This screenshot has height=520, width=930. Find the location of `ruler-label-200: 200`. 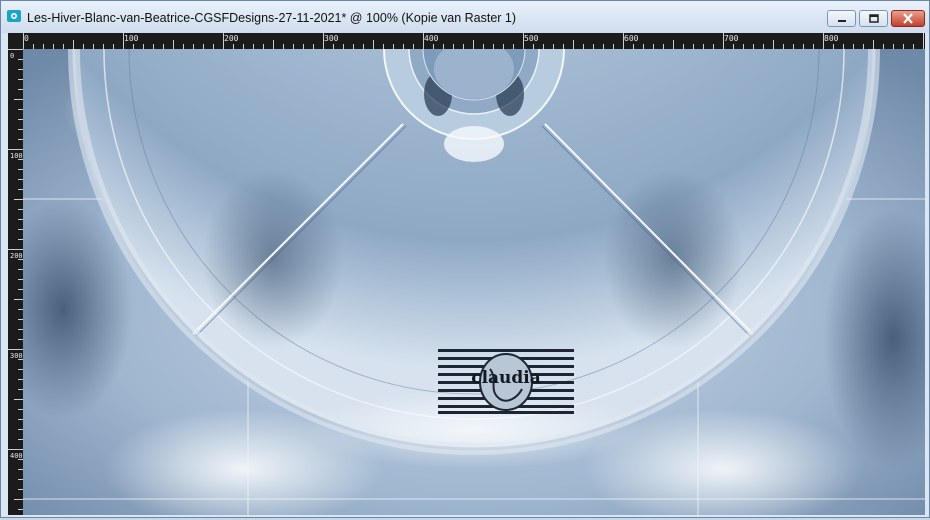

ruler-label-200: 200 is located at coordinates (231, 38).